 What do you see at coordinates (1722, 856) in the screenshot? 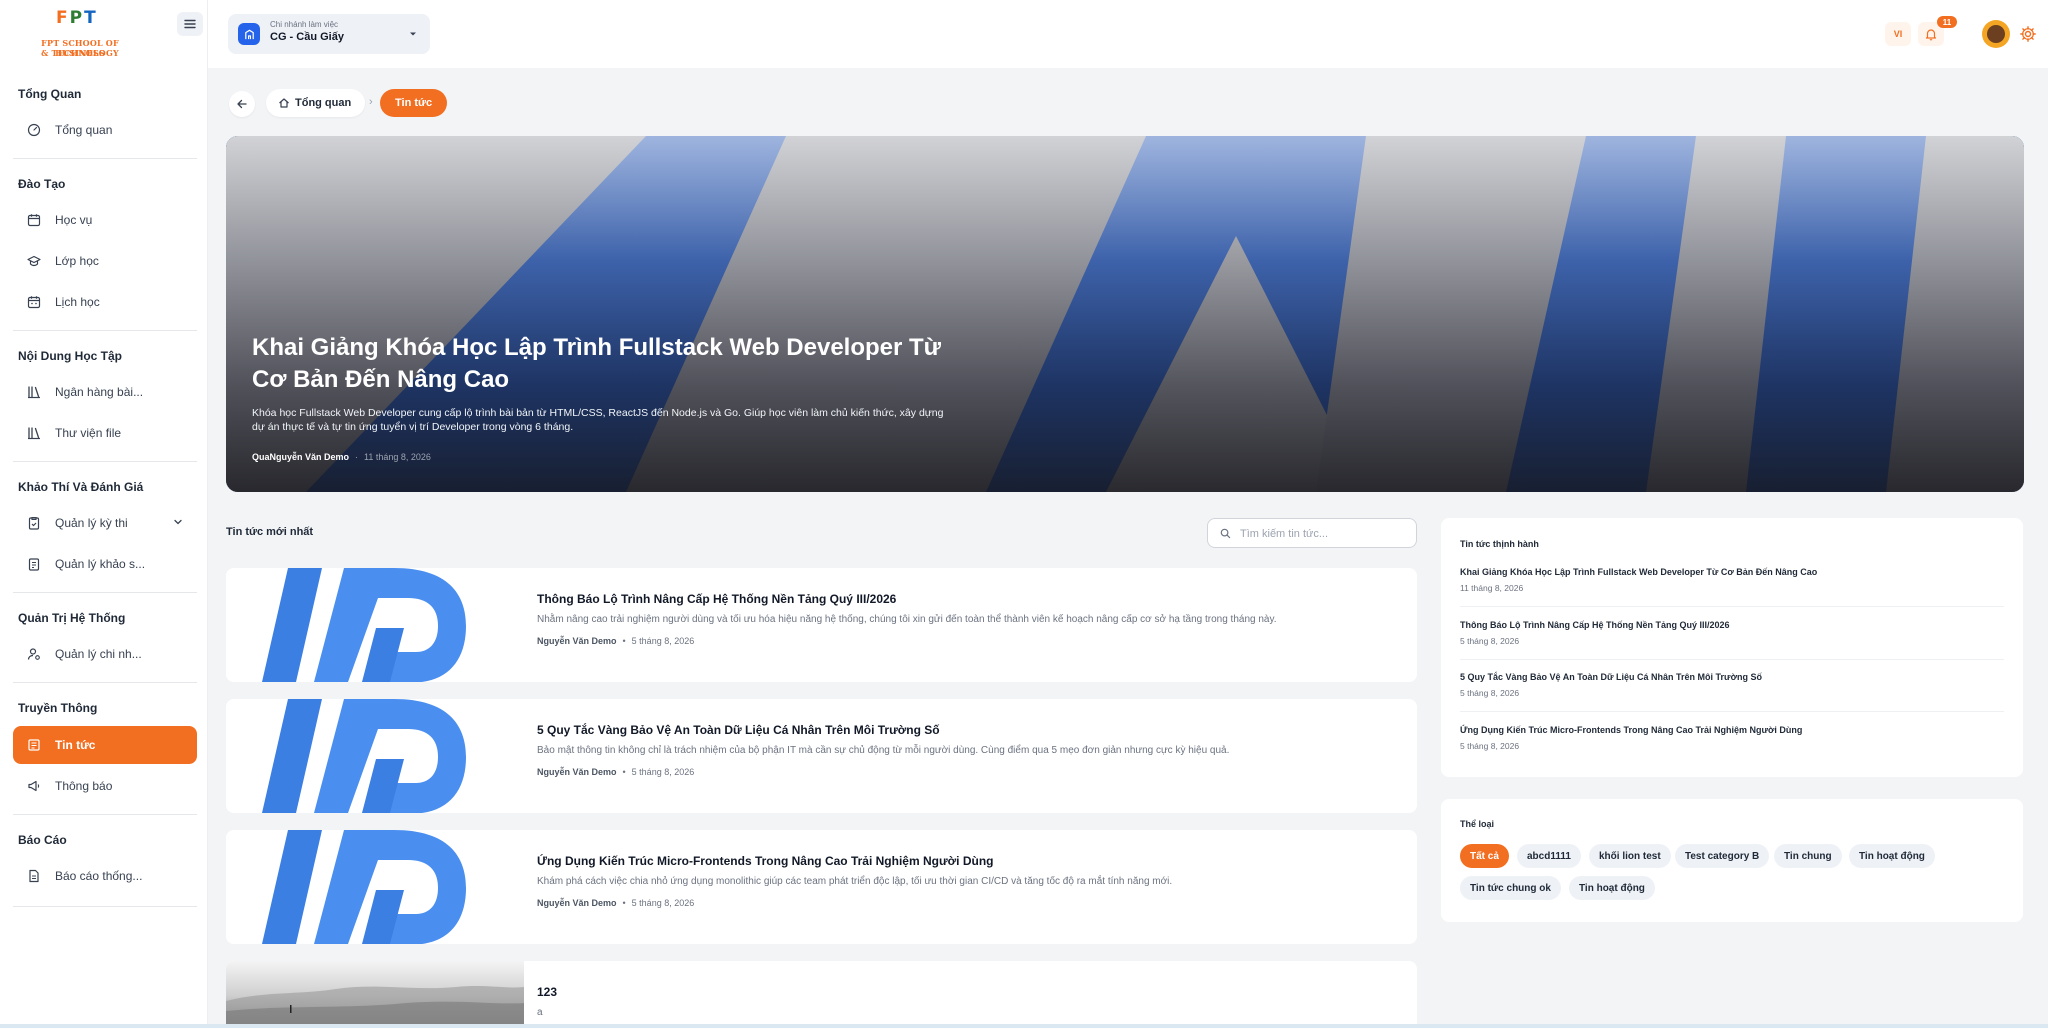
I see `category-tag: Test category B` at bounding box center [1722, 856].